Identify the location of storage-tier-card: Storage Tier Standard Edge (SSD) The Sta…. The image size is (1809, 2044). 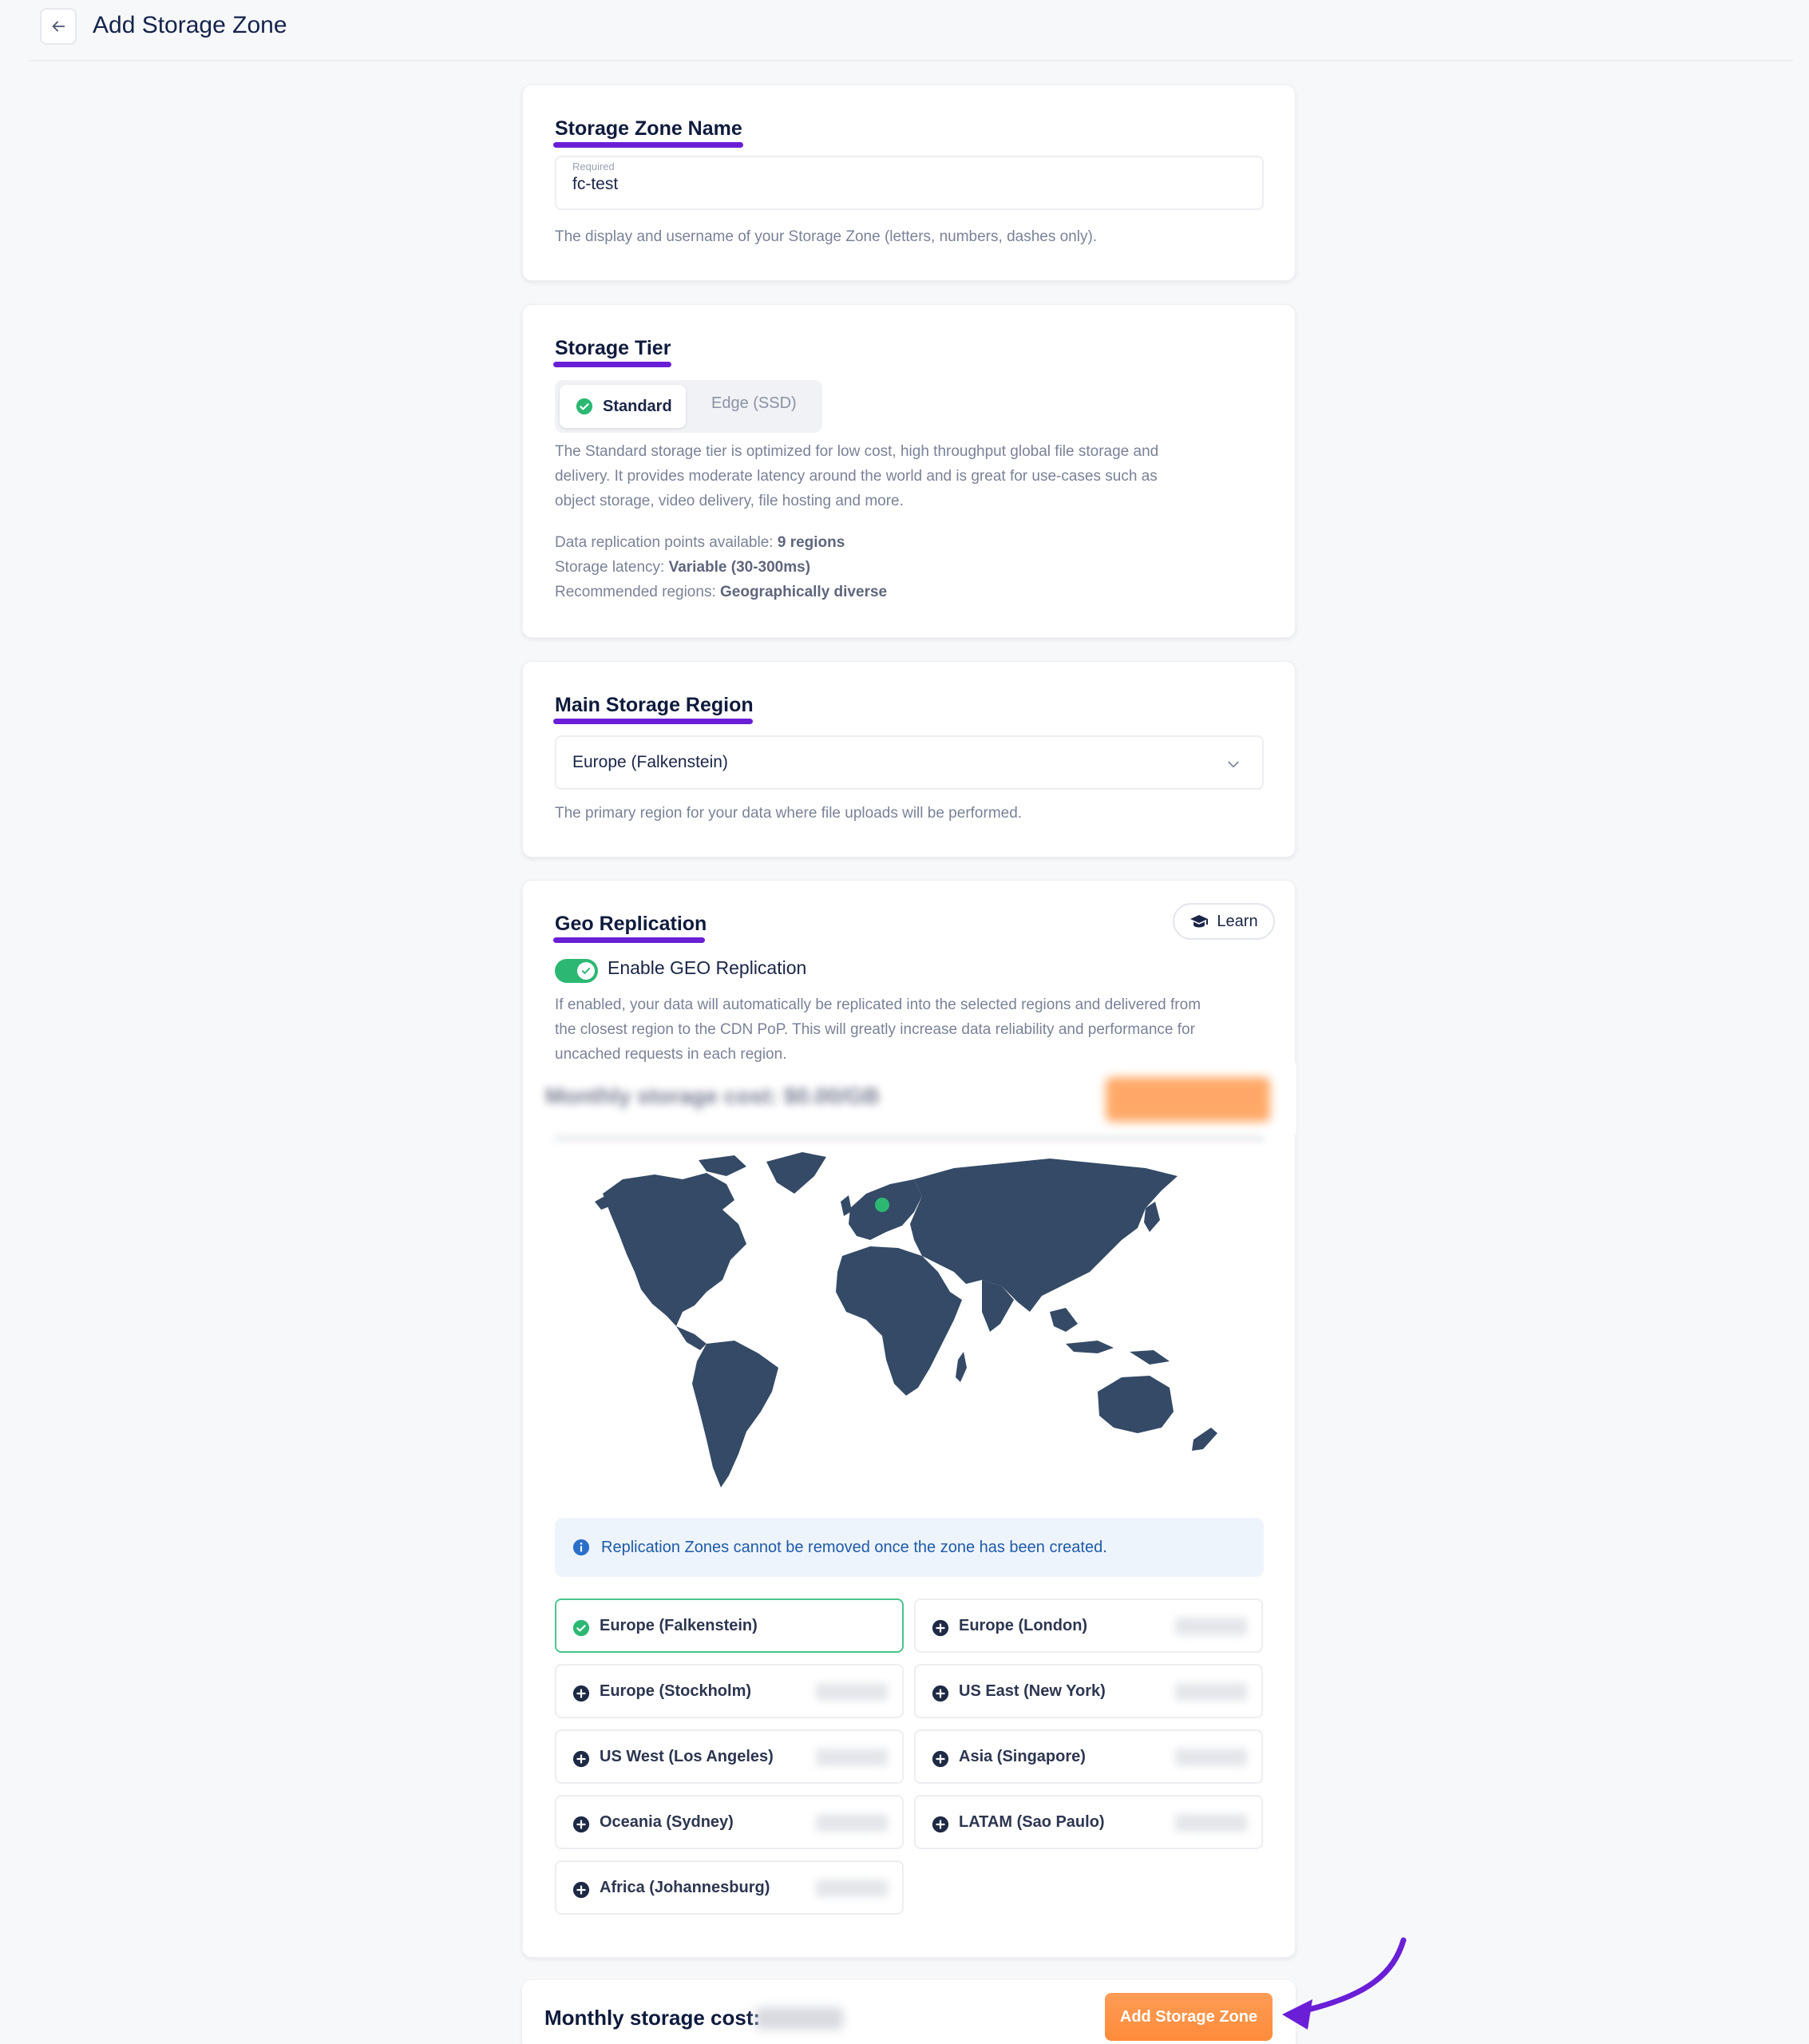
(909, 471).